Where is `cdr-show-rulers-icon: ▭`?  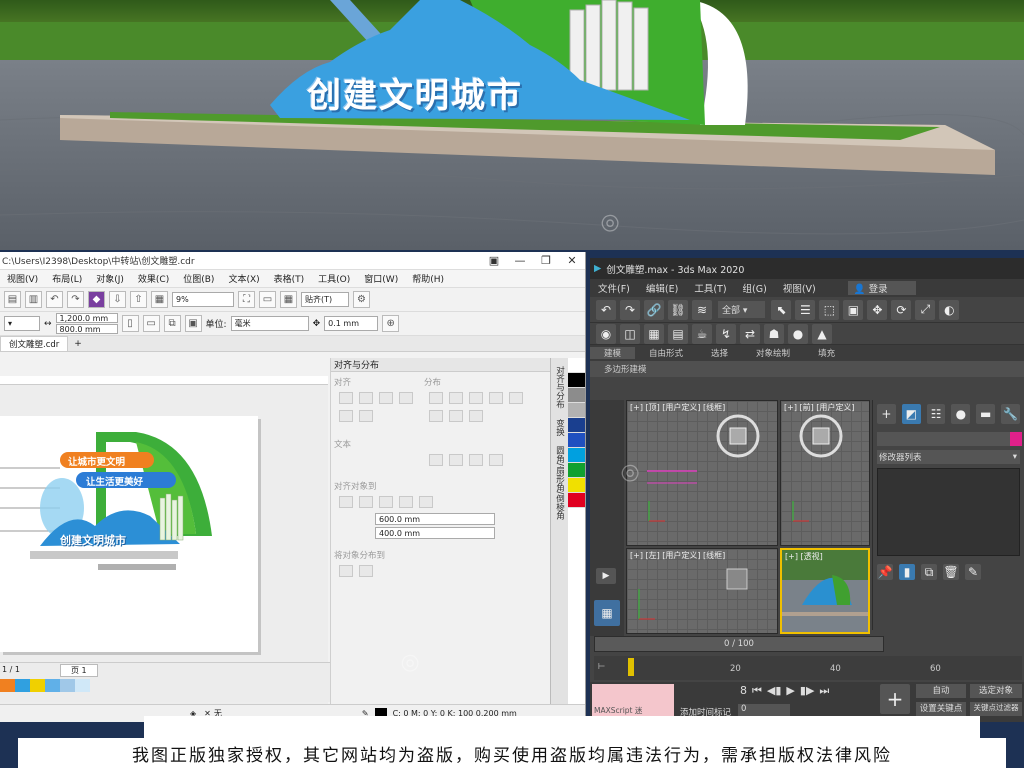
cdr-show-rulers-icon: ▭ is located at coordinates (267, 299).